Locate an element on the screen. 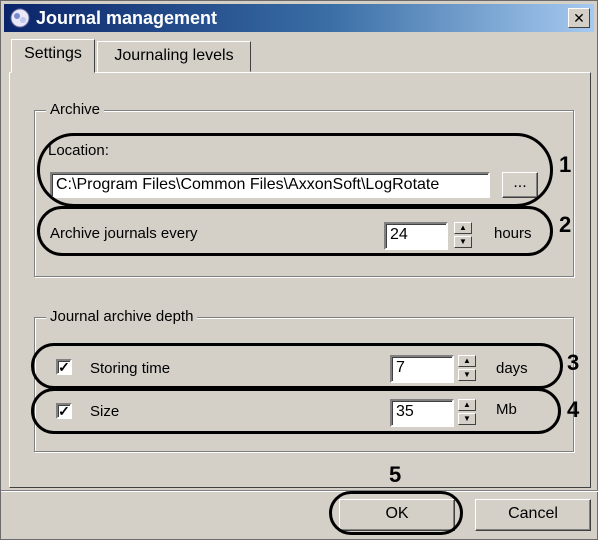 This screenshot has width=598, height=540. title-bar: Journal management ✕ is located at coordinates (299, 18).